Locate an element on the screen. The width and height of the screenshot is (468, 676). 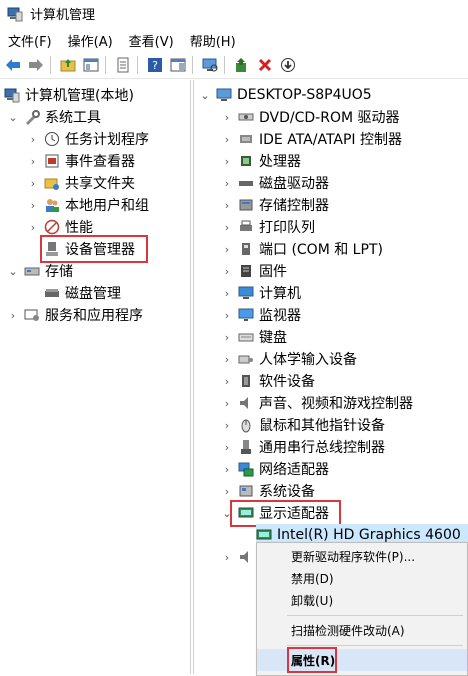
display-adapter-icon is located at coordinates (264, 535).